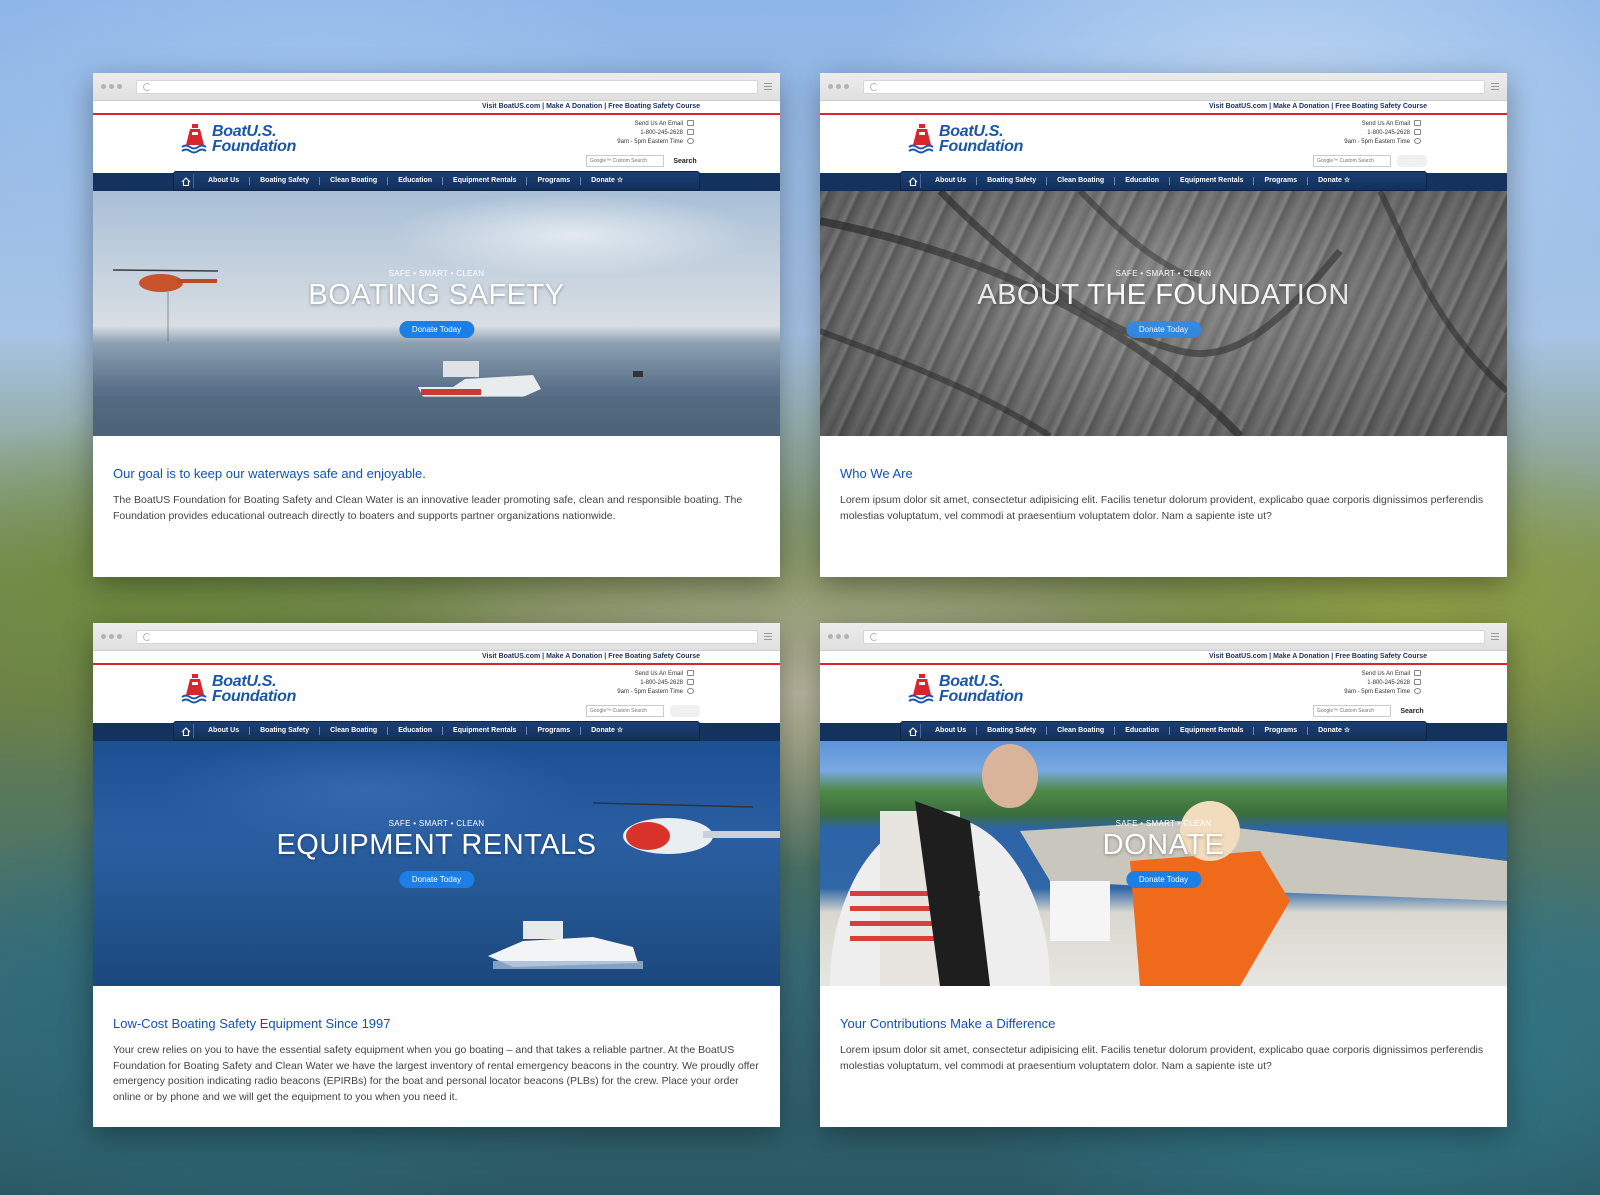 This screenshot has height=1195, width=1600. What do you see at coordinates (1163, 845) in the screenshot?
I see `hero-title: DONATE` at bounding box center [1163, 845].